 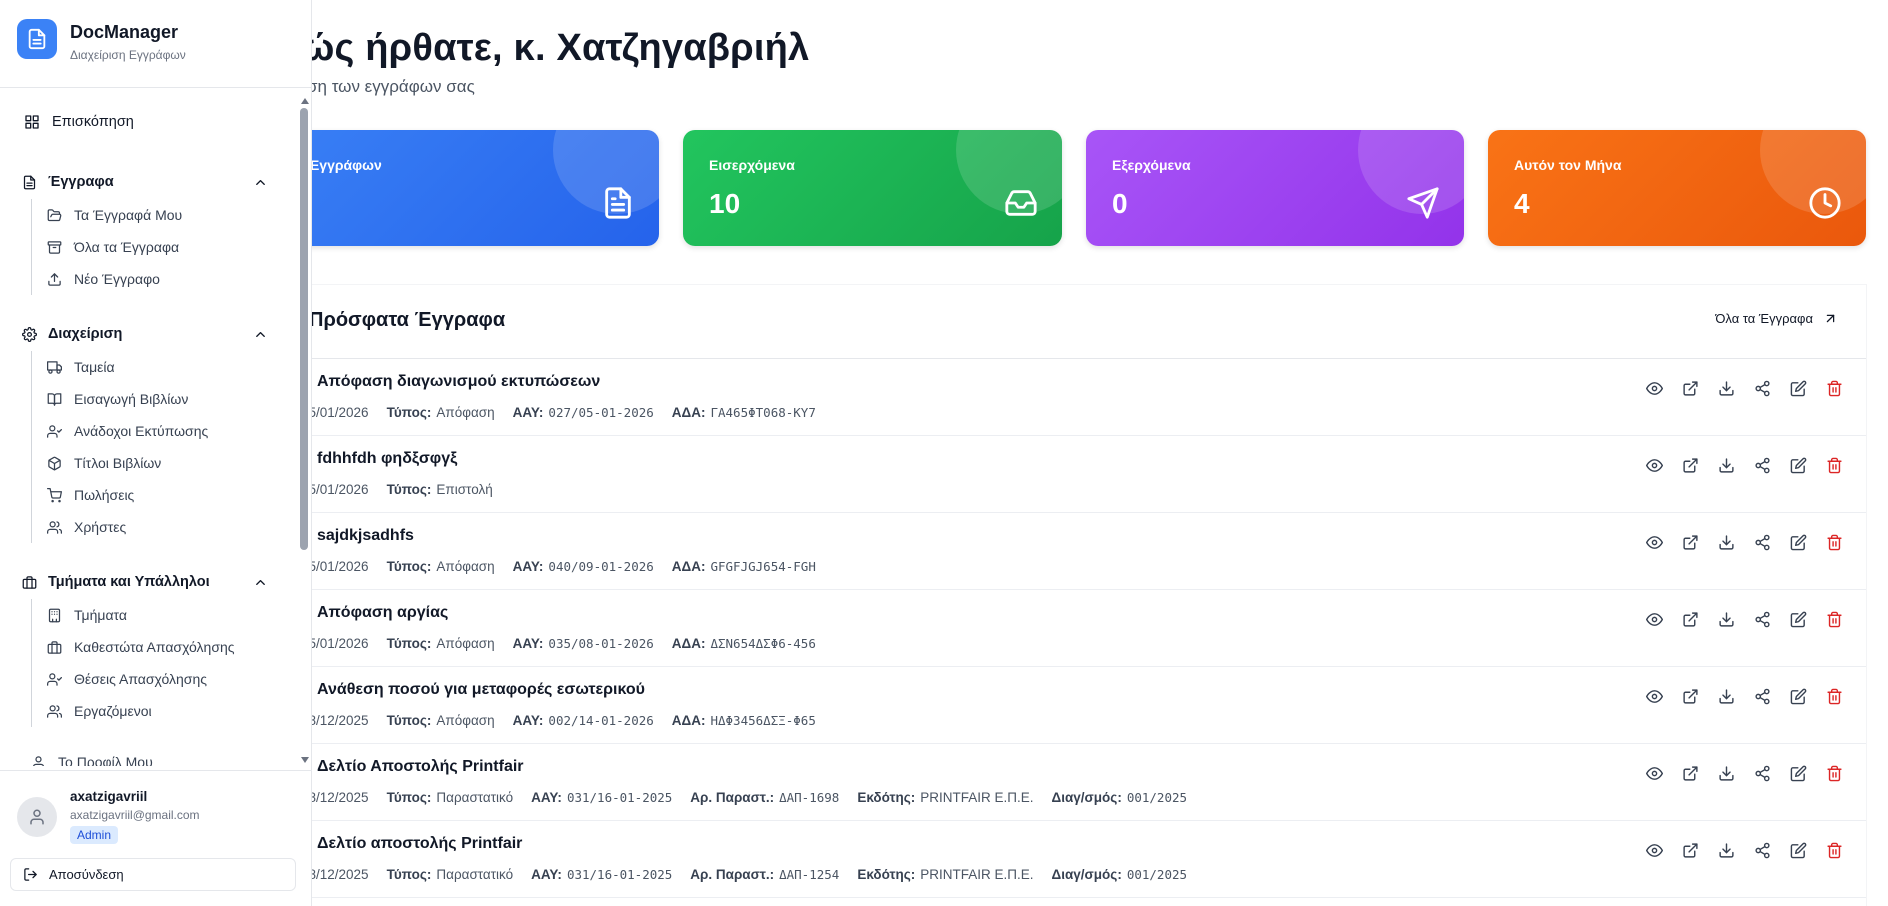 I want to click on file-text-icon, so click(x=37, y=39).